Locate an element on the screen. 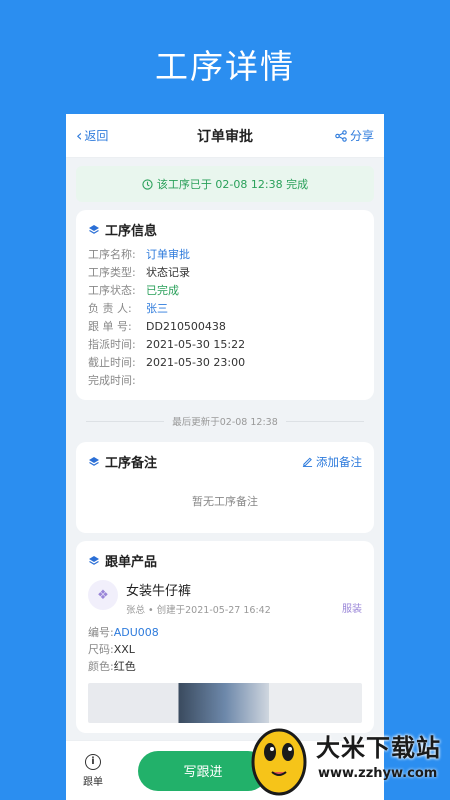 The height and width of the screenshot is (800, 450). last-updated: 最后更新于02-08 12:38 is located at coordinates (225, 421).